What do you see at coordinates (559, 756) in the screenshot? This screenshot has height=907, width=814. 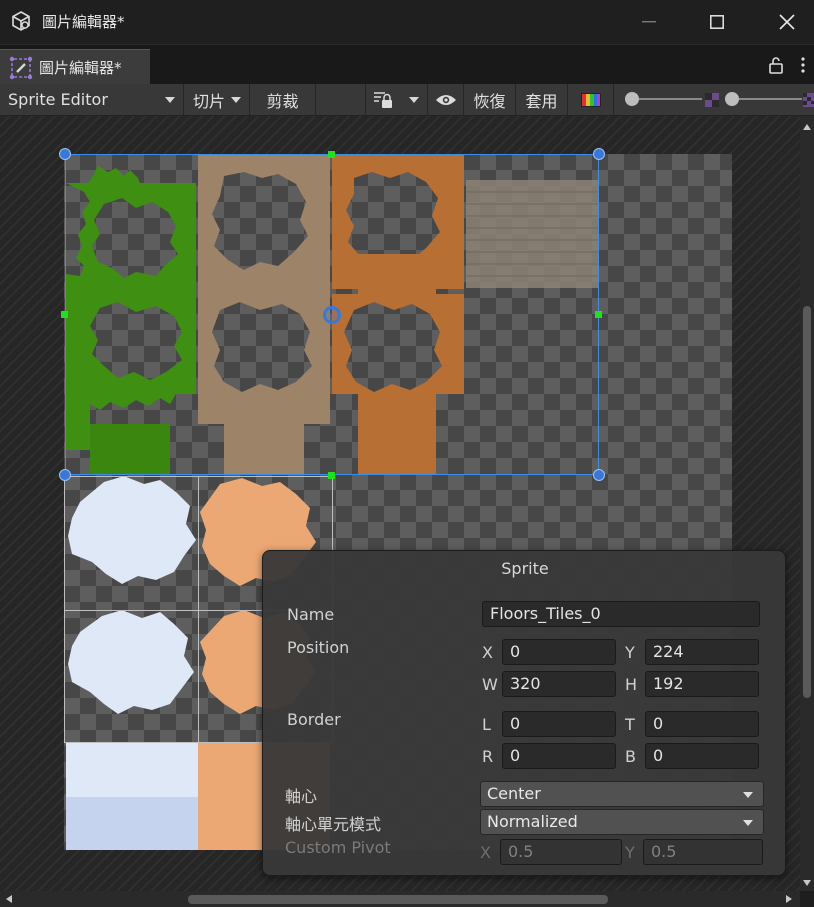 I see `border-right-field: 0` at bounding box center [559, 756].